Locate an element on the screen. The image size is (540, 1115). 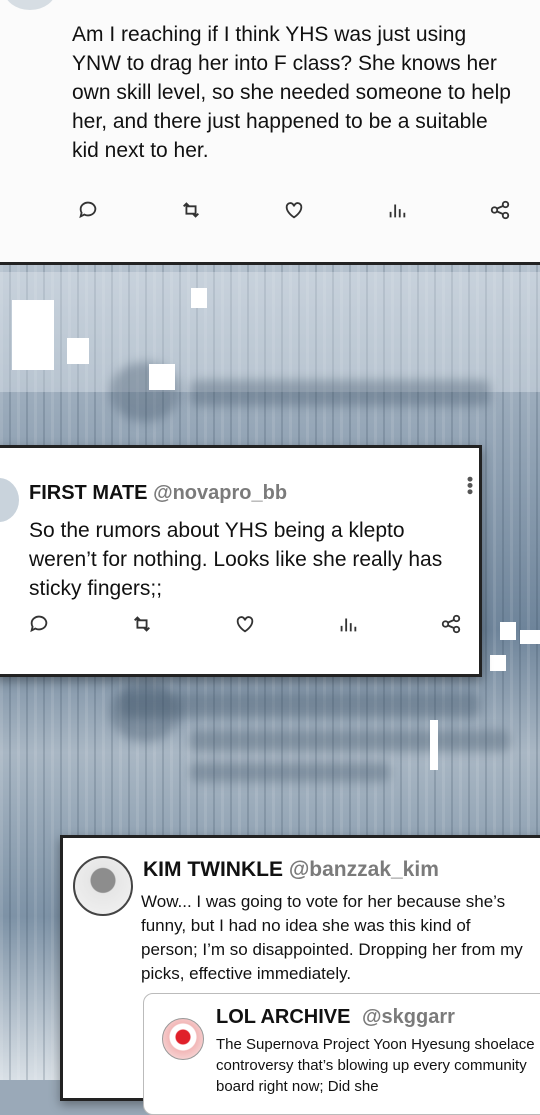
user-handle: @skggarr is located at coordinates (408, 1017).